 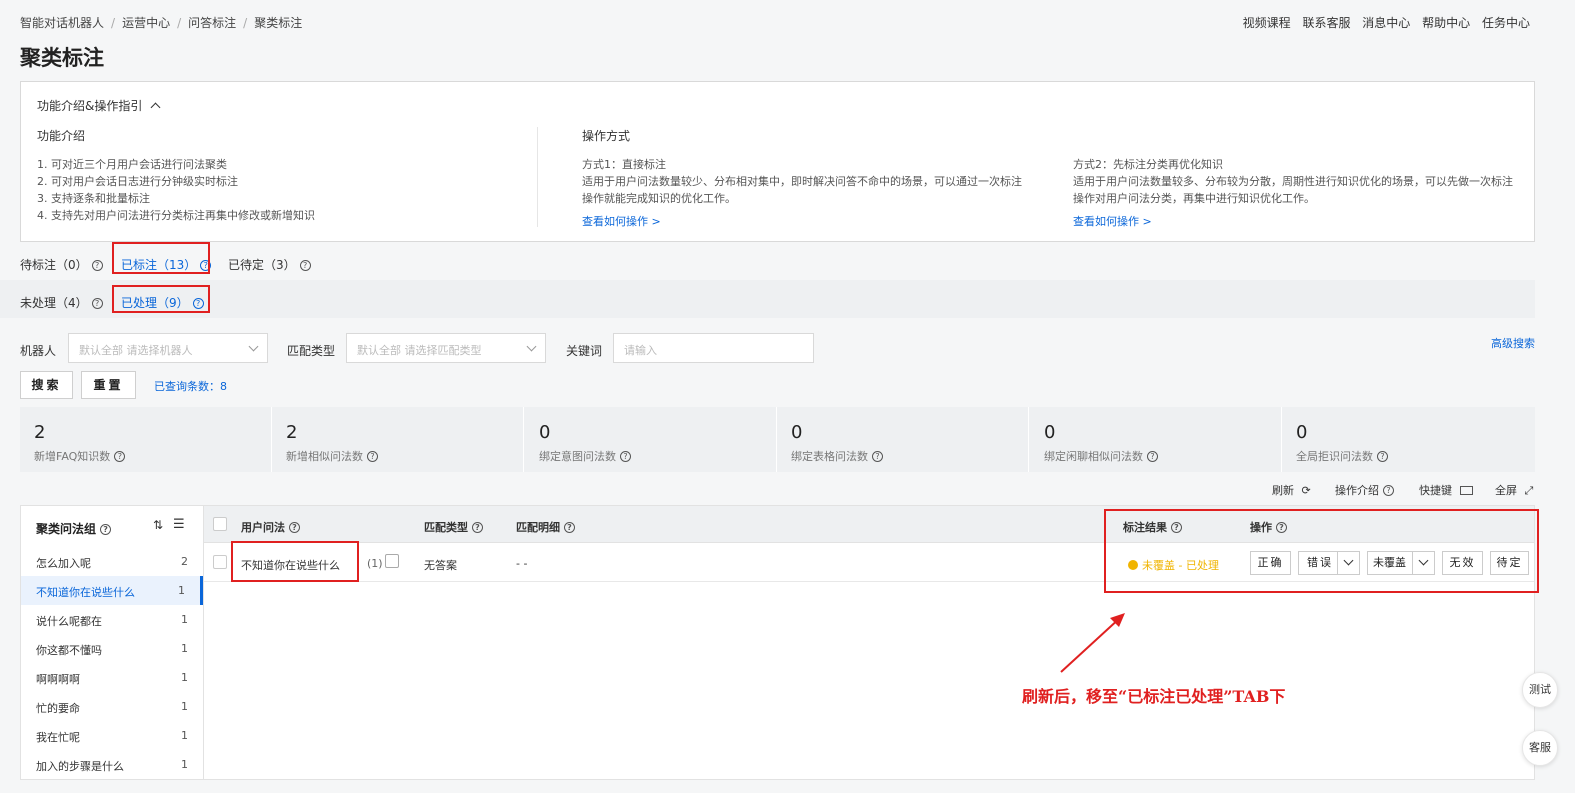 What do you see at coordinates (61, 302) in the screenshot?
I see `subtab-unprocessed: 未处理（4）?` at bounding box center [61, 302].